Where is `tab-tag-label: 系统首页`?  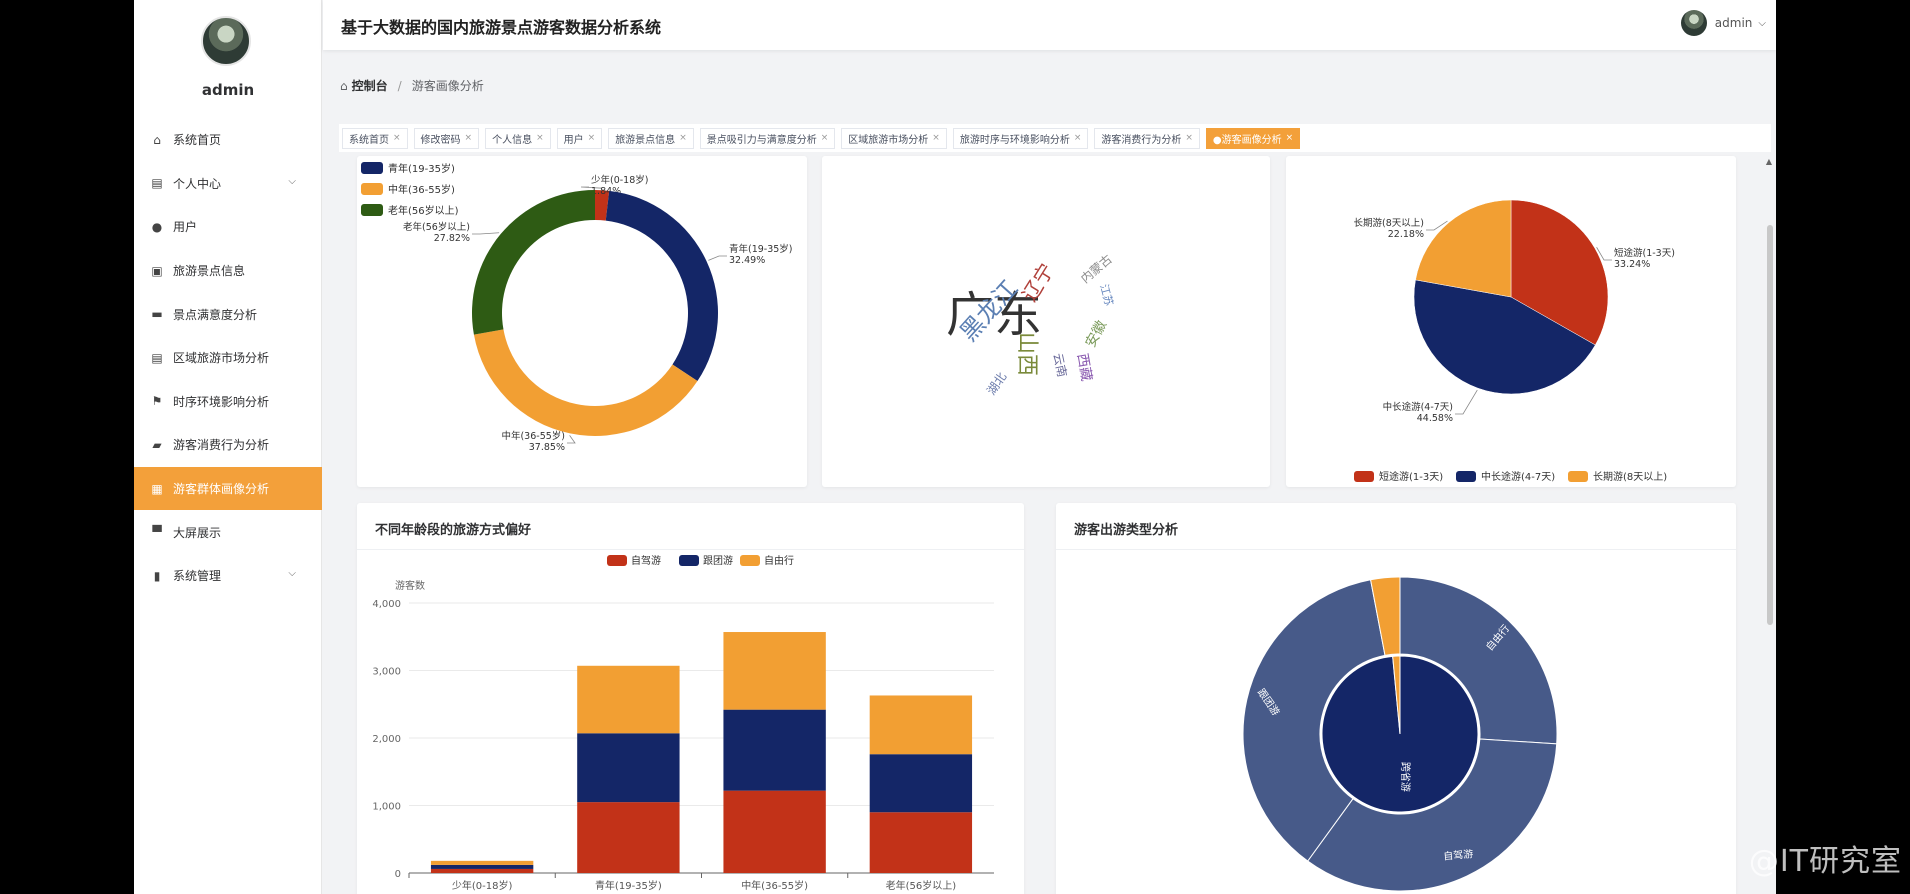
tab-tag-label: 系统首页 is located at coordinates (369, 140).